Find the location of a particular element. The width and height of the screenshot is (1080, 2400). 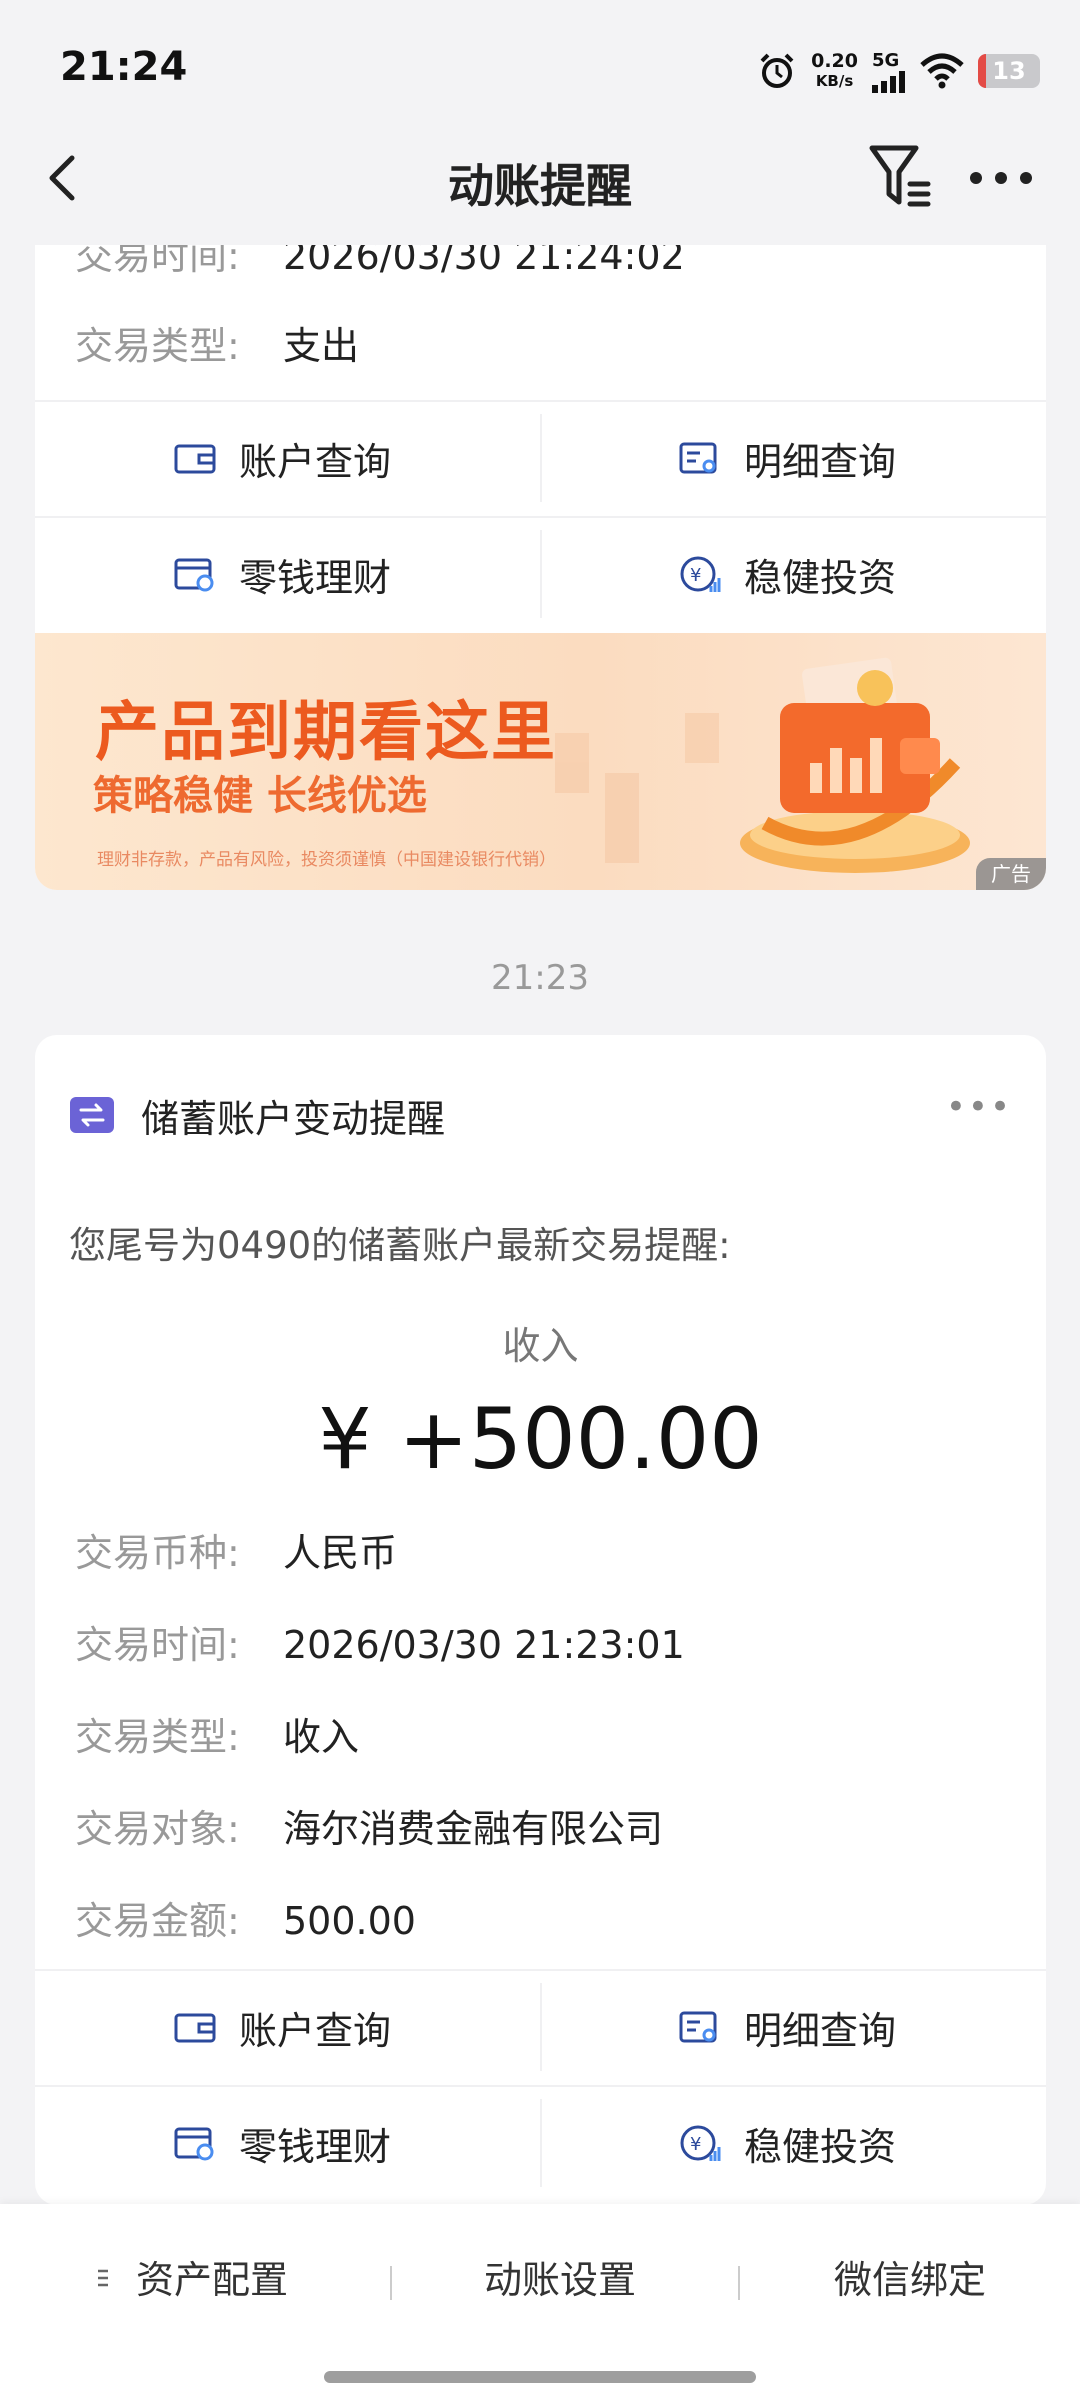

banner-title: 产品到期看这里 is located at coordinates (326, 733).